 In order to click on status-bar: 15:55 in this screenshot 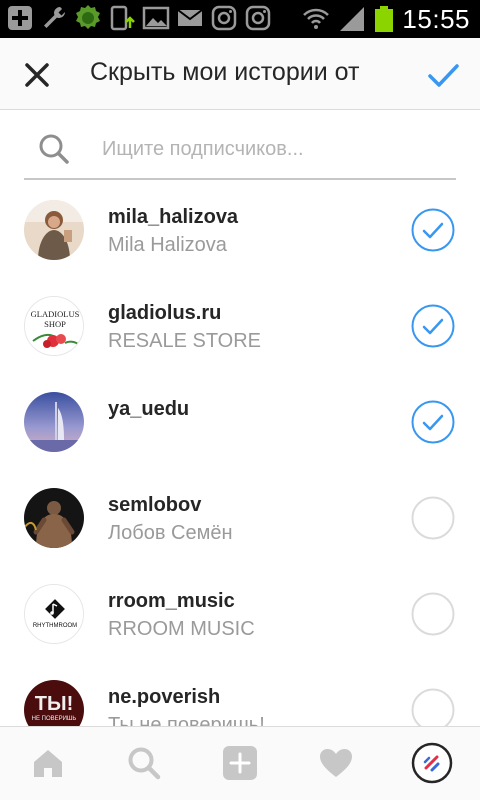, I will do `click(240, 19)`.